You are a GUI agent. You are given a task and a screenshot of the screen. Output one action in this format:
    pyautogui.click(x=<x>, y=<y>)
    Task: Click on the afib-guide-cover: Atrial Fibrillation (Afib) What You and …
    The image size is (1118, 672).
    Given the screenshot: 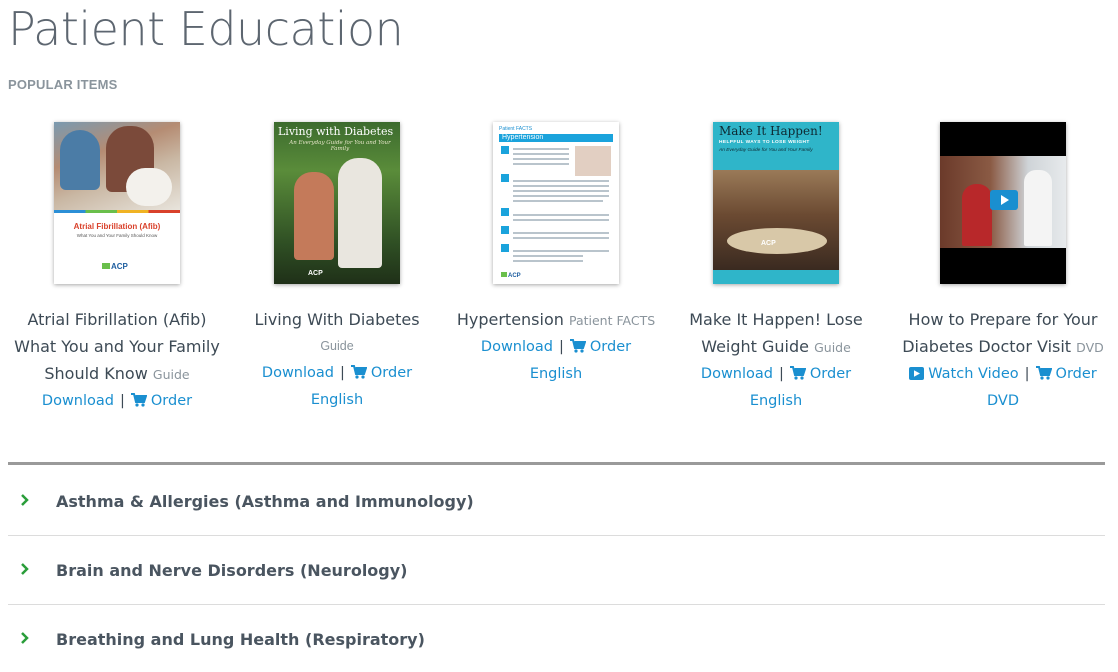 What is the action you would take?
    pyautogui.click(x=117, y=203)
    